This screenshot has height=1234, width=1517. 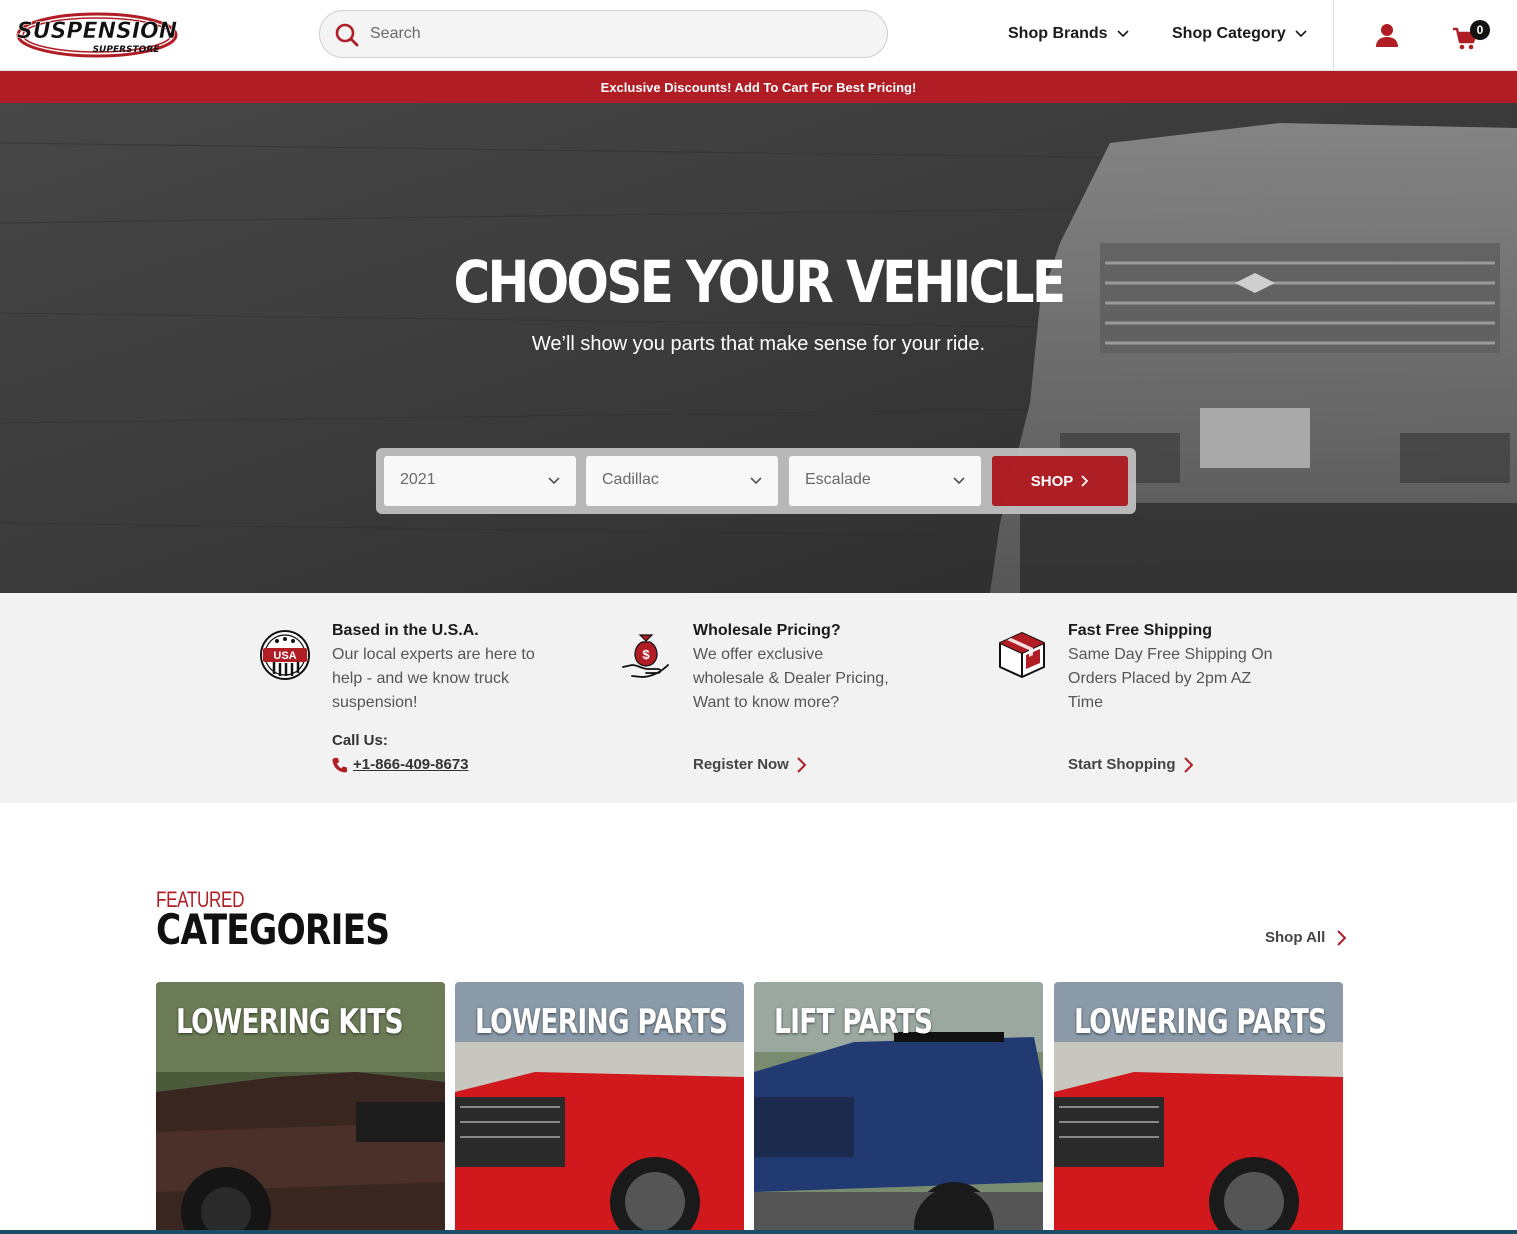 What do you see at coordinates (1198, 1108) in the screenshot?
I see `category-card-lowering-parts-2: LOWERING PARTS` at bounding box center [1198, 1108].